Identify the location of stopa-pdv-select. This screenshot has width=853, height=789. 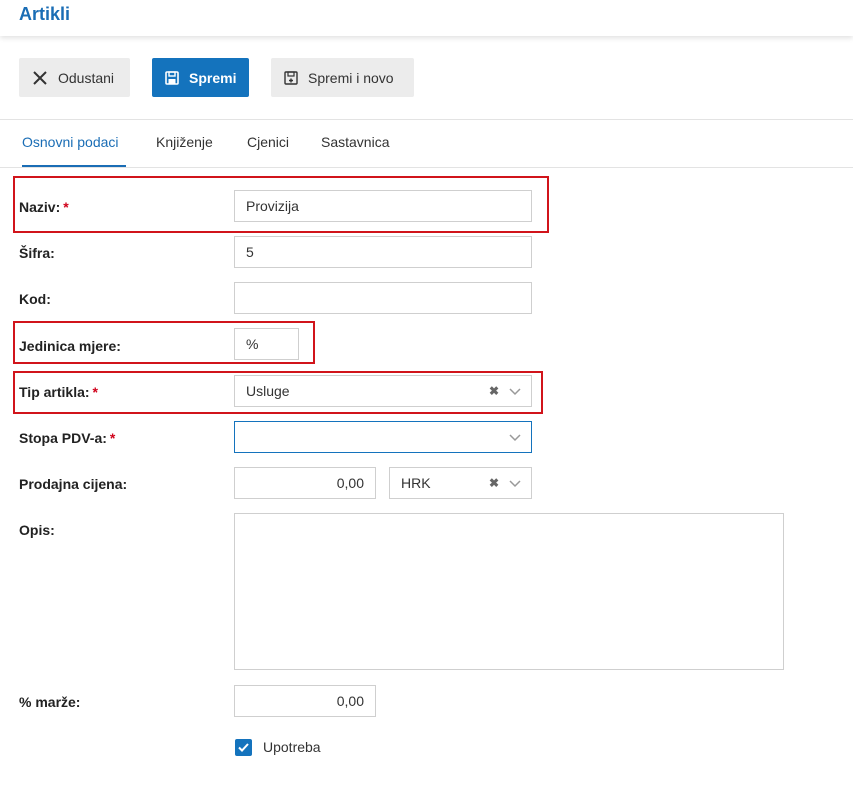
(383, 437).